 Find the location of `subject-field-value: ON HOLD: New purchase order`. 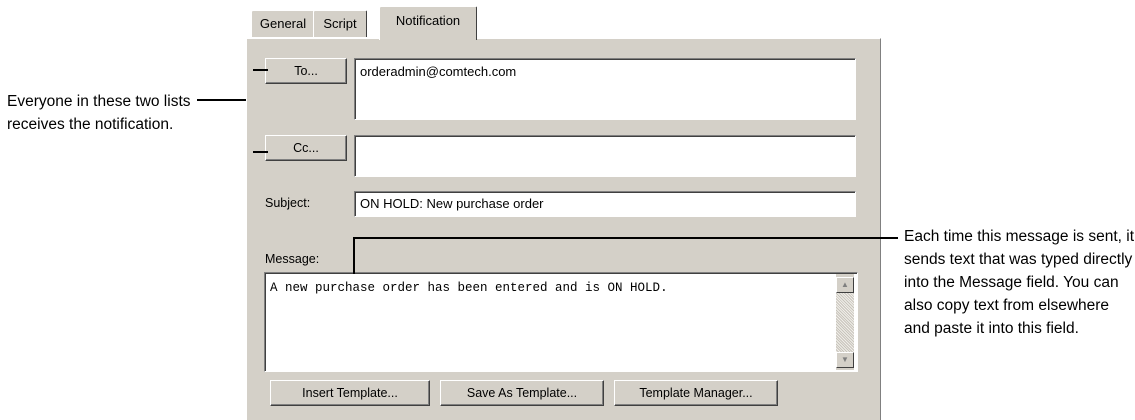

subject-field-value: ON HOLD: New purchase order is located at coordinates (452, 203).